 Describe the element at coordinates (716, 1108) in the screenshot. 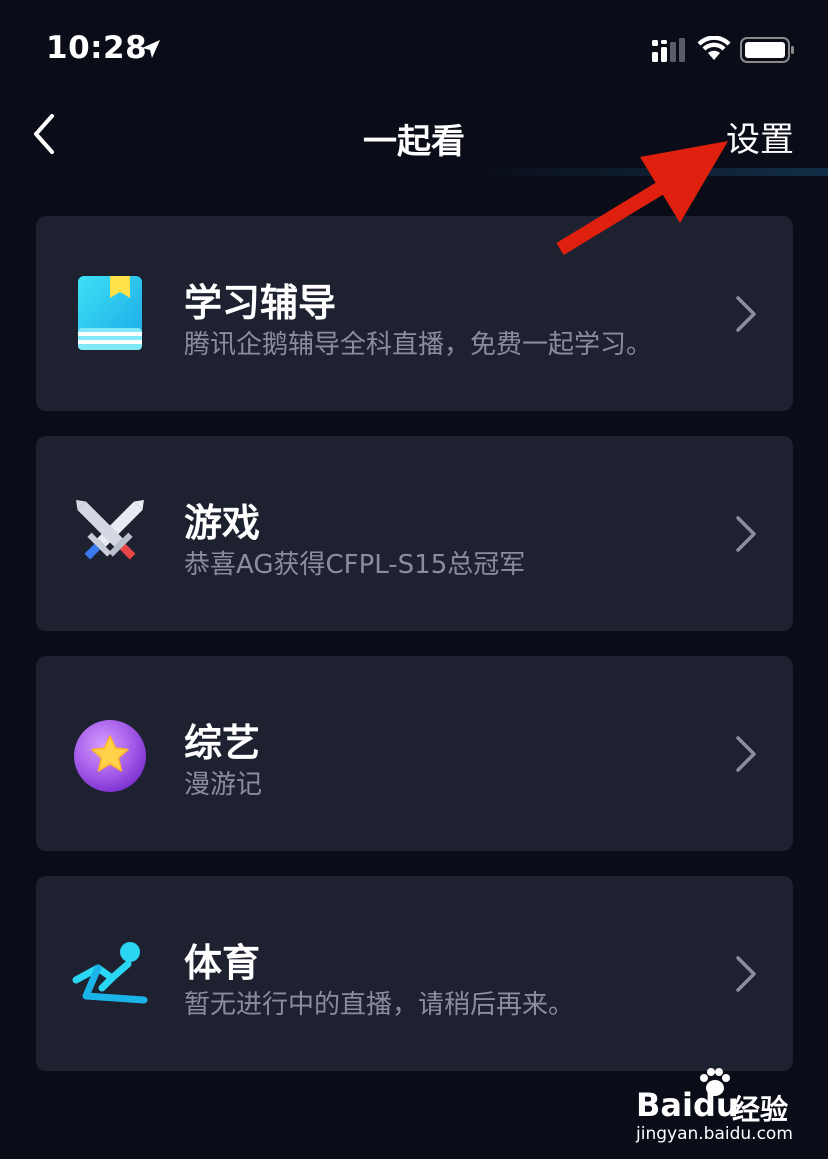

I see `baidu-jingyan-watermark: Baidu 经验 jingyan.baidu.com` at that location.